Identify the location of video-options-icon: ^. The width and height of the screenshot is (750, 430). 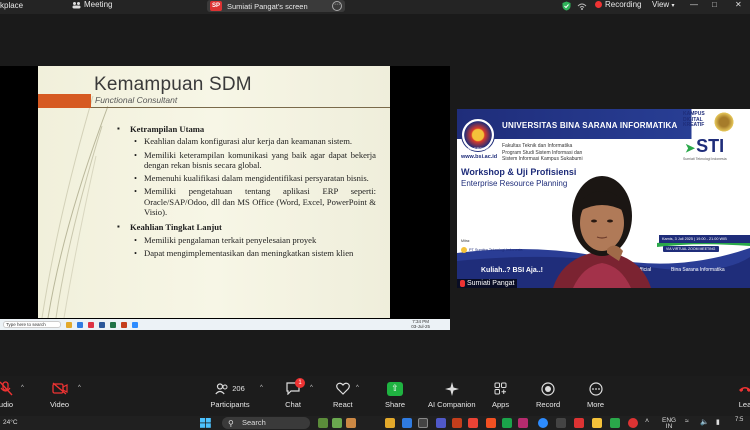
(79, 388).